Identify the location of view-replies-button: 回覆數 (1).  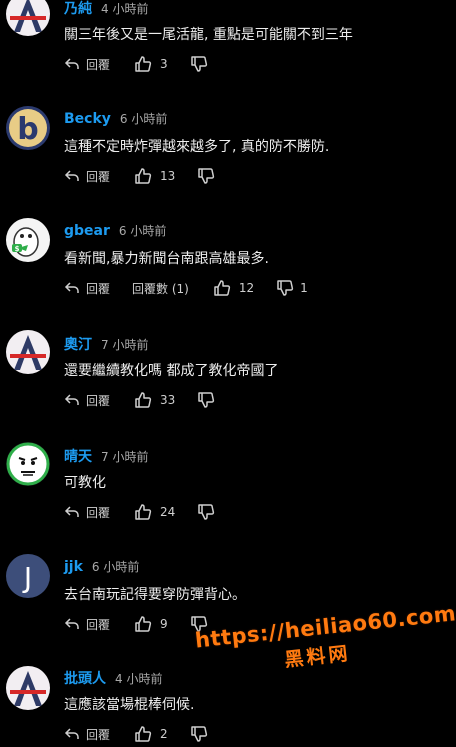
(160, 288).